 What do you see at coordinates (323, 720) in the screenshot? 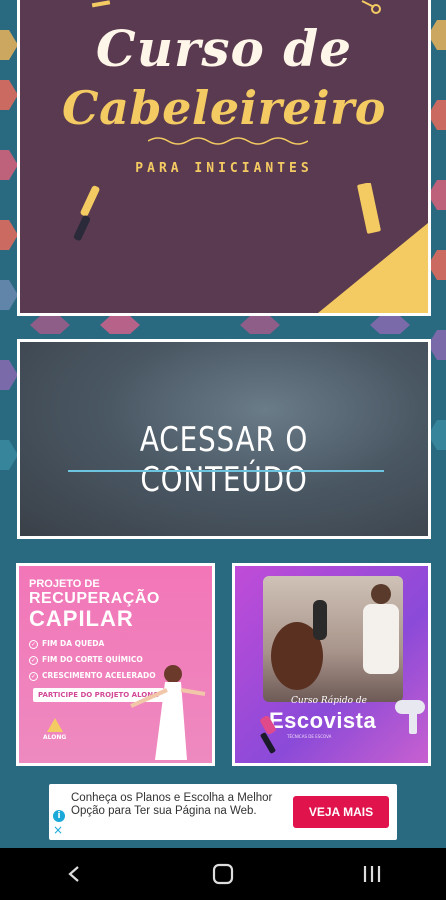
I see `promo-right-title: Escovista` at bounding box center [323, 720].